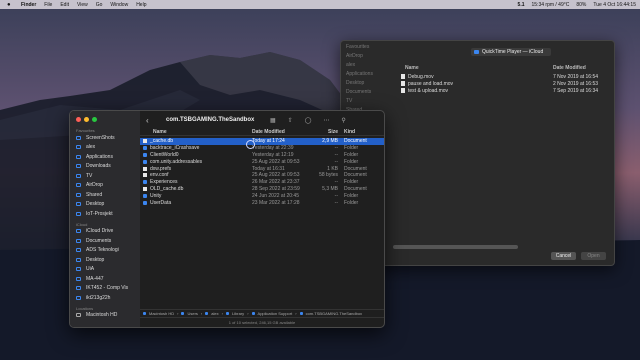 This screenshot has width=640, height=360. I want to click on dialog-sidebar-item: AirDrop, so click(367, 56).